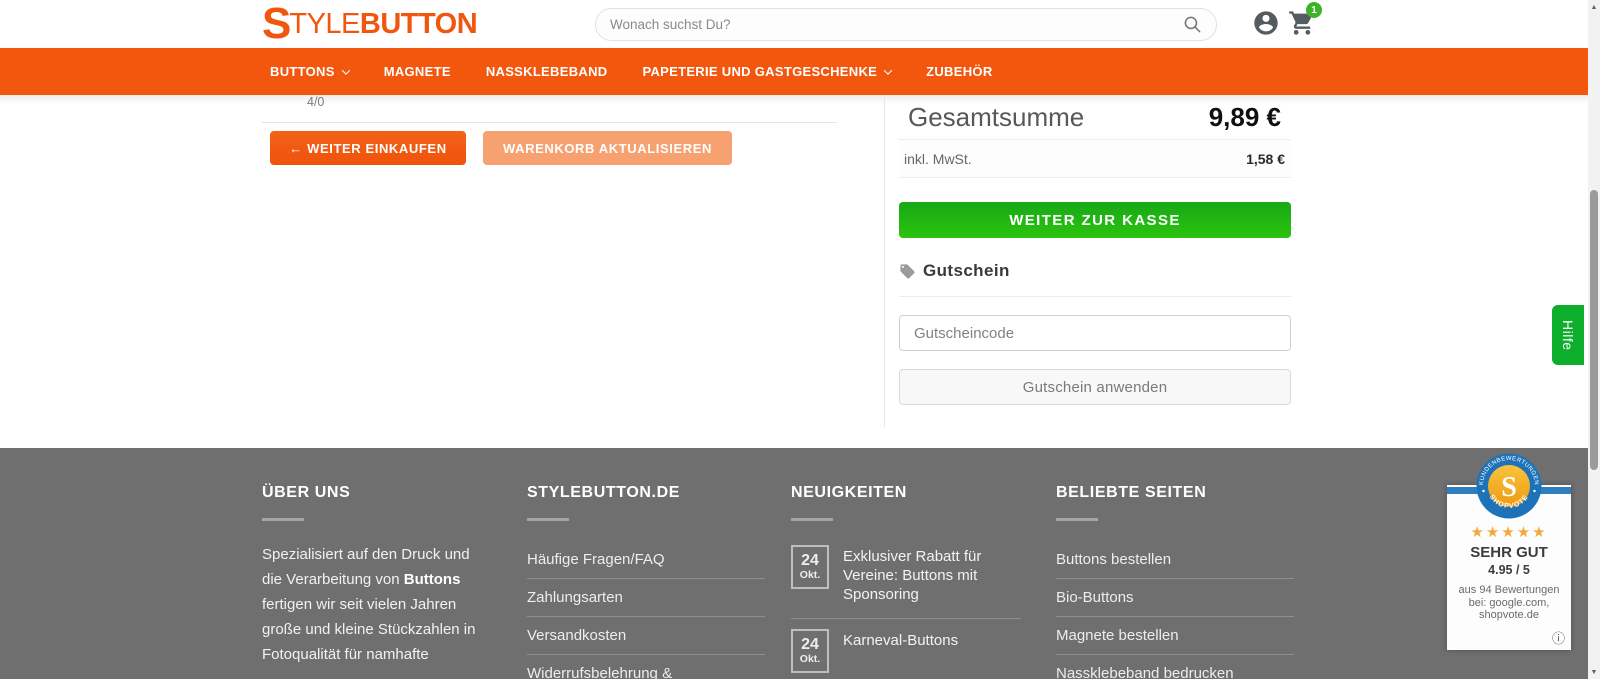  Describe the element at coordinates (276, 24) in the screenshot. I see `logo-s: S` at that location.